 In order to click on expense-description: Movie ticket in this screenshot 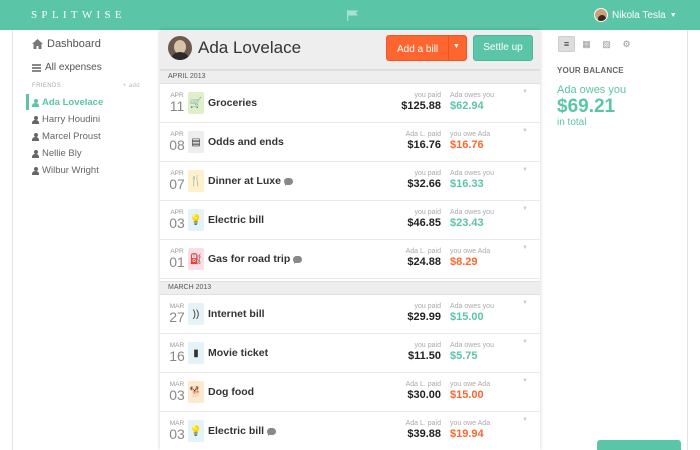, I will do `click(238, 353)`.